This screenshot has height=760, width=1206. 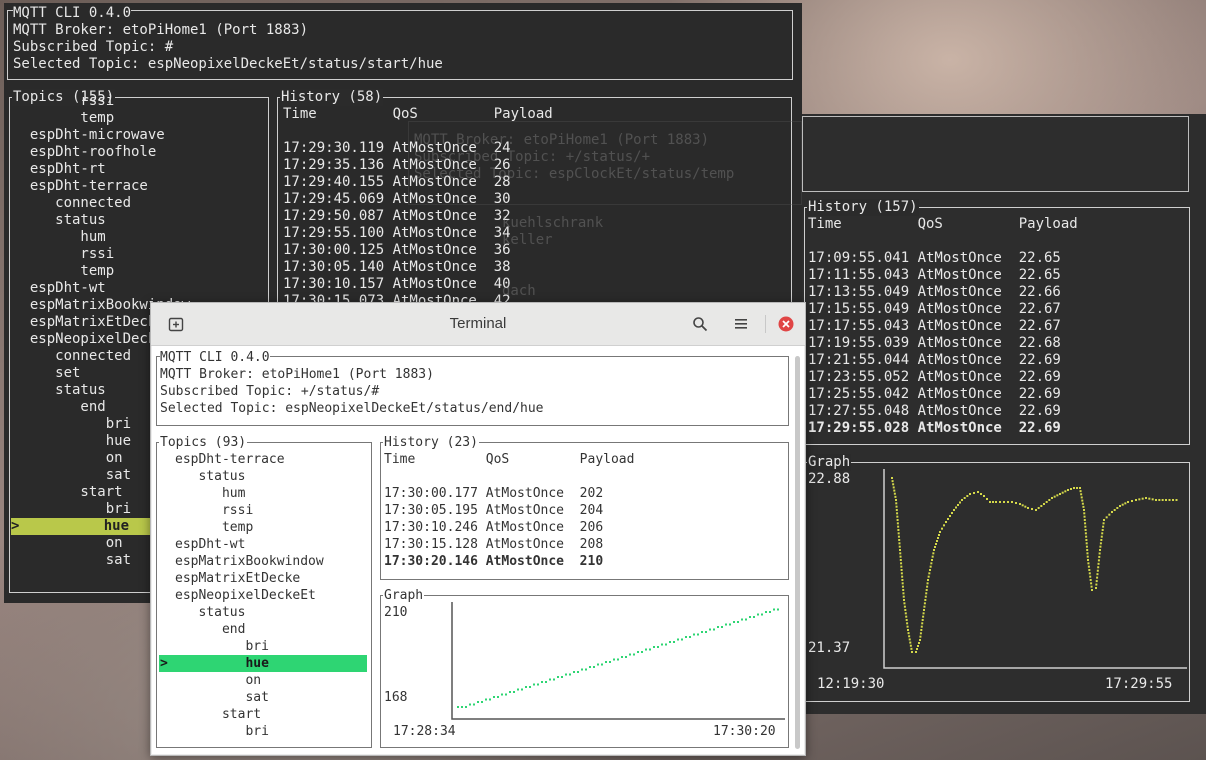 What do you see at coordinates (934, 309) in the screenshot?
I see `history-row: 17:15:55.049 AtMostOnce 22.67` at bounding box center [934, 309].